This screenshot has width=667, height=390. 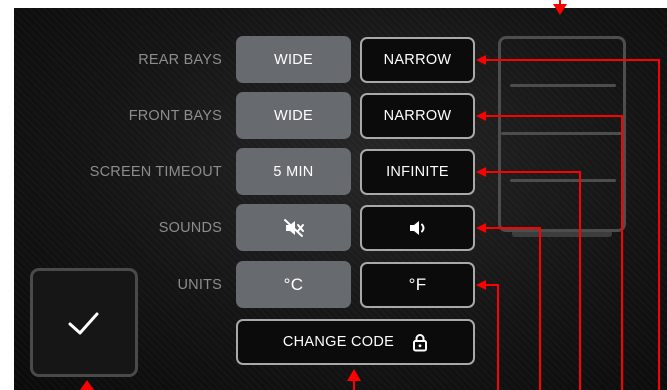 I want to click on lock-icon, so click(x=420, y=342).